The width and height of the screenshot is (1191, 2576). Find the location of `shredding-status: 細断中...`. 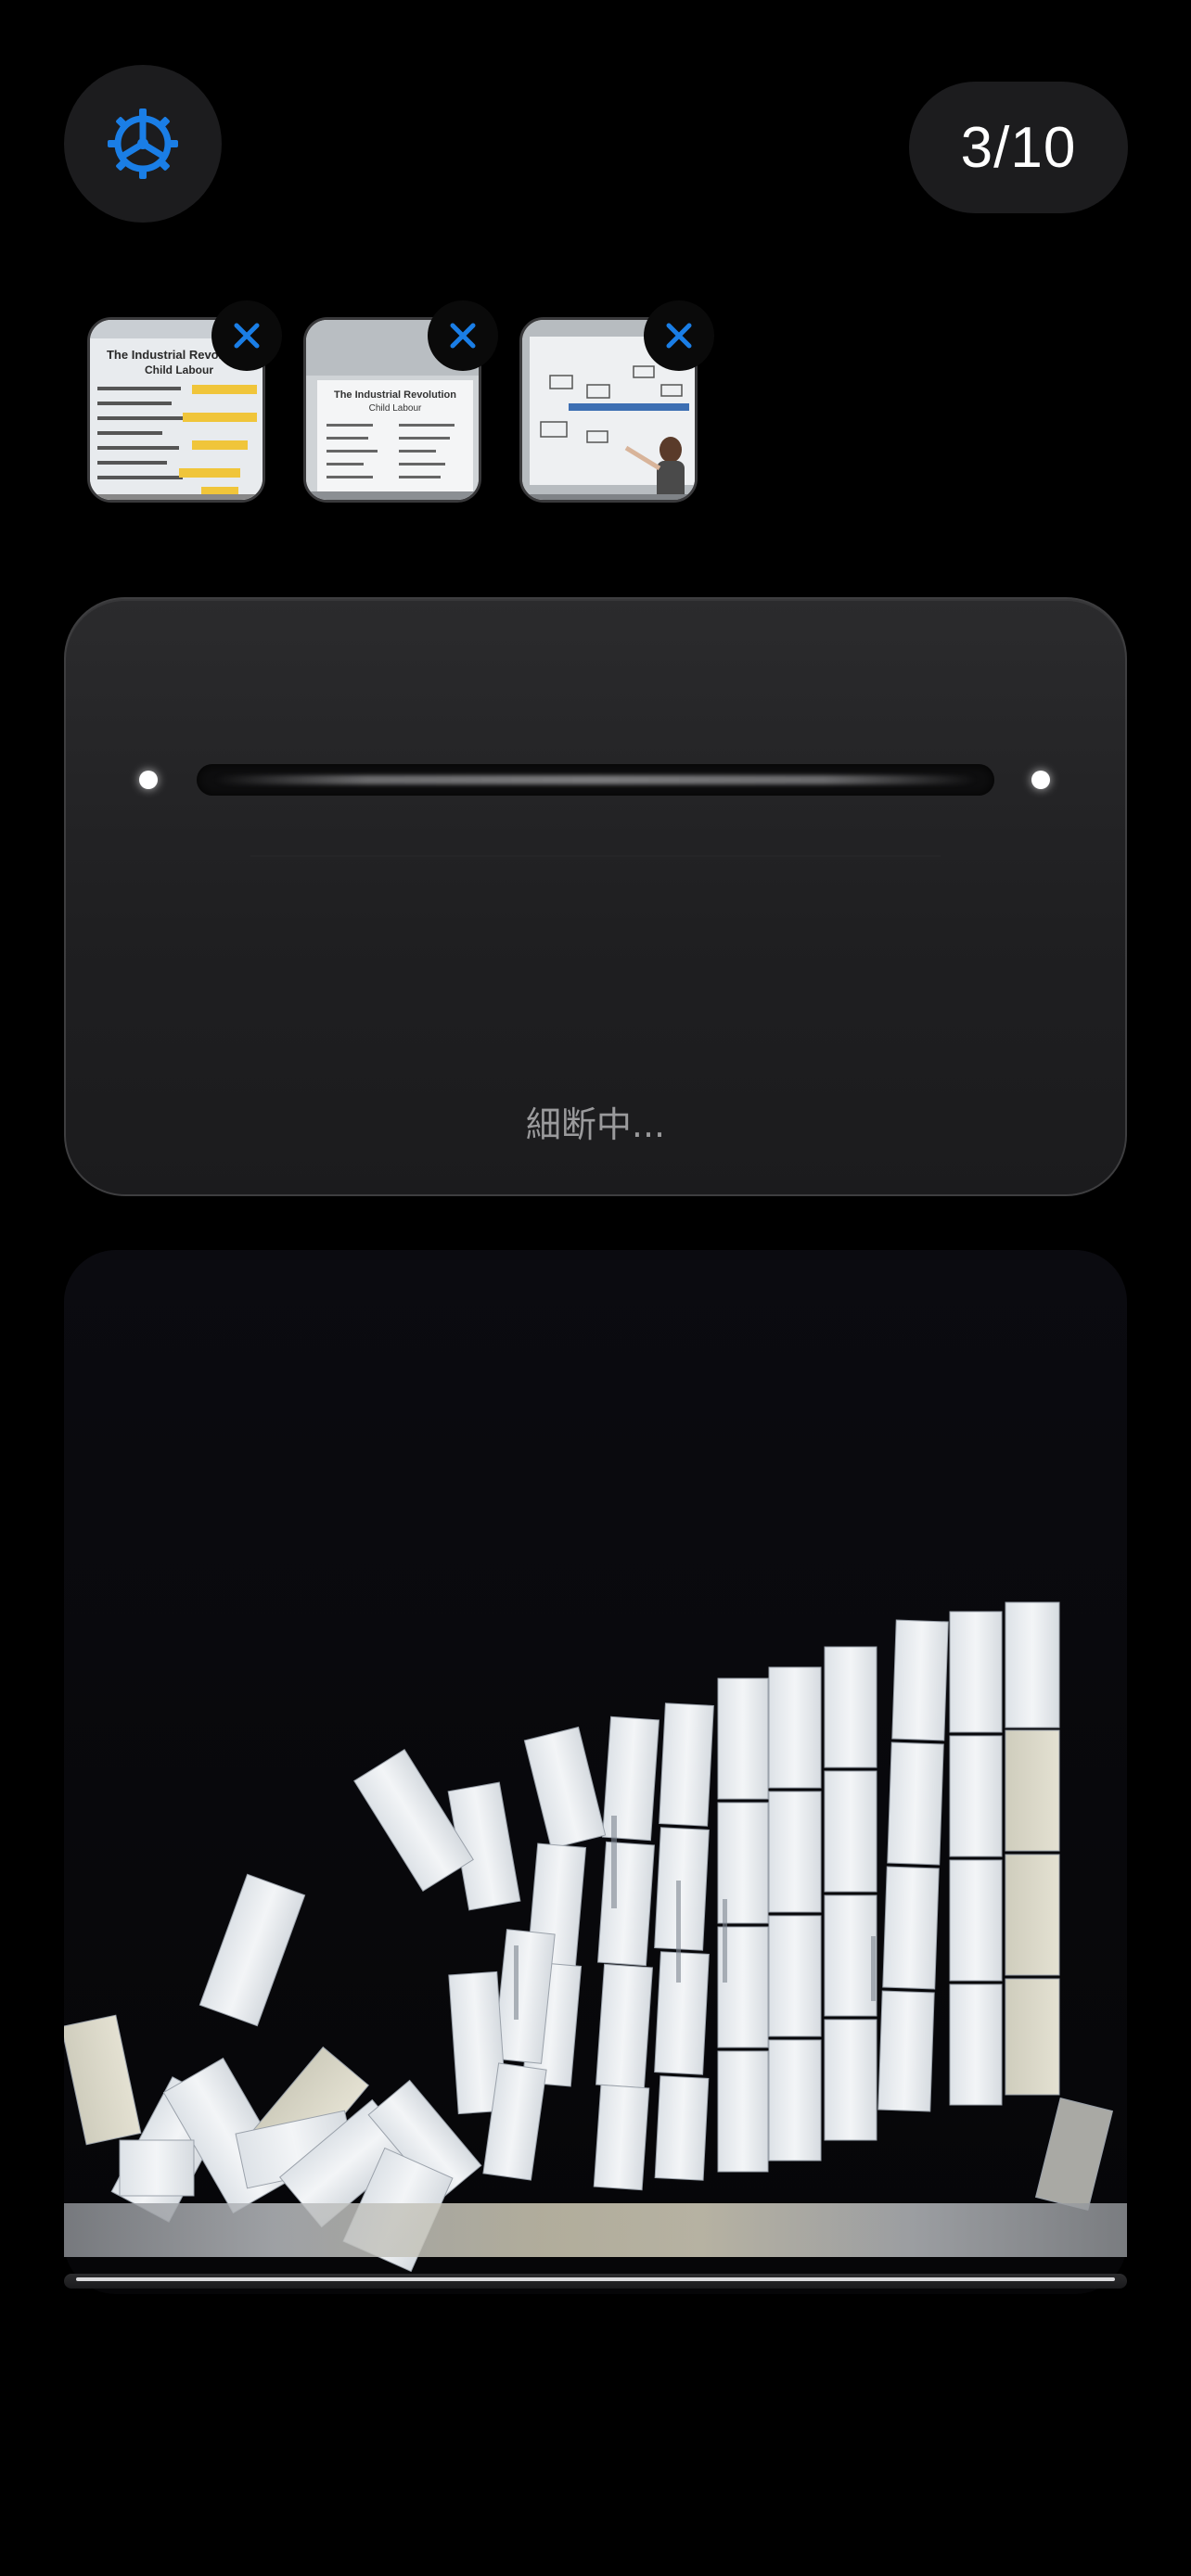

shredding-status: 細断中... is located at coordinates (595, 1124).